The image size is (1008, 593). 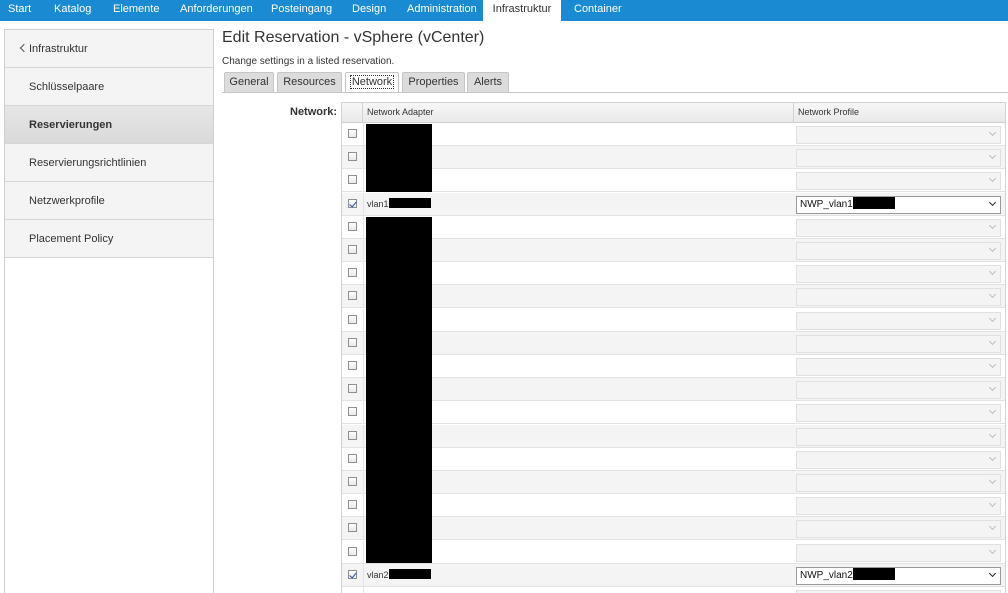 I want to click on tab-alerts: Alerts, so click(x=488, y=82).